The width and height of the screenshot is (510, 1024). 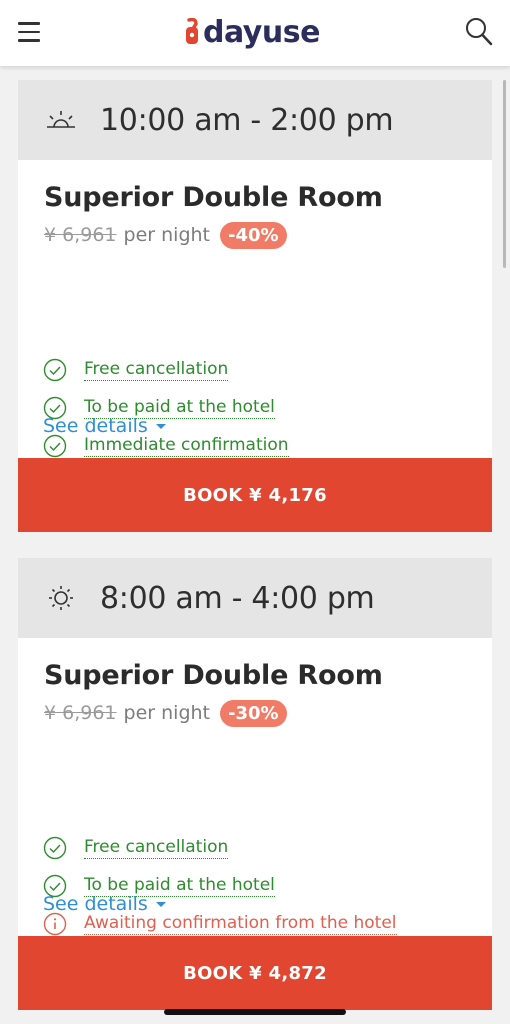 I want to click on dayuse-logo: dayuse, so click(x=252, y=32).